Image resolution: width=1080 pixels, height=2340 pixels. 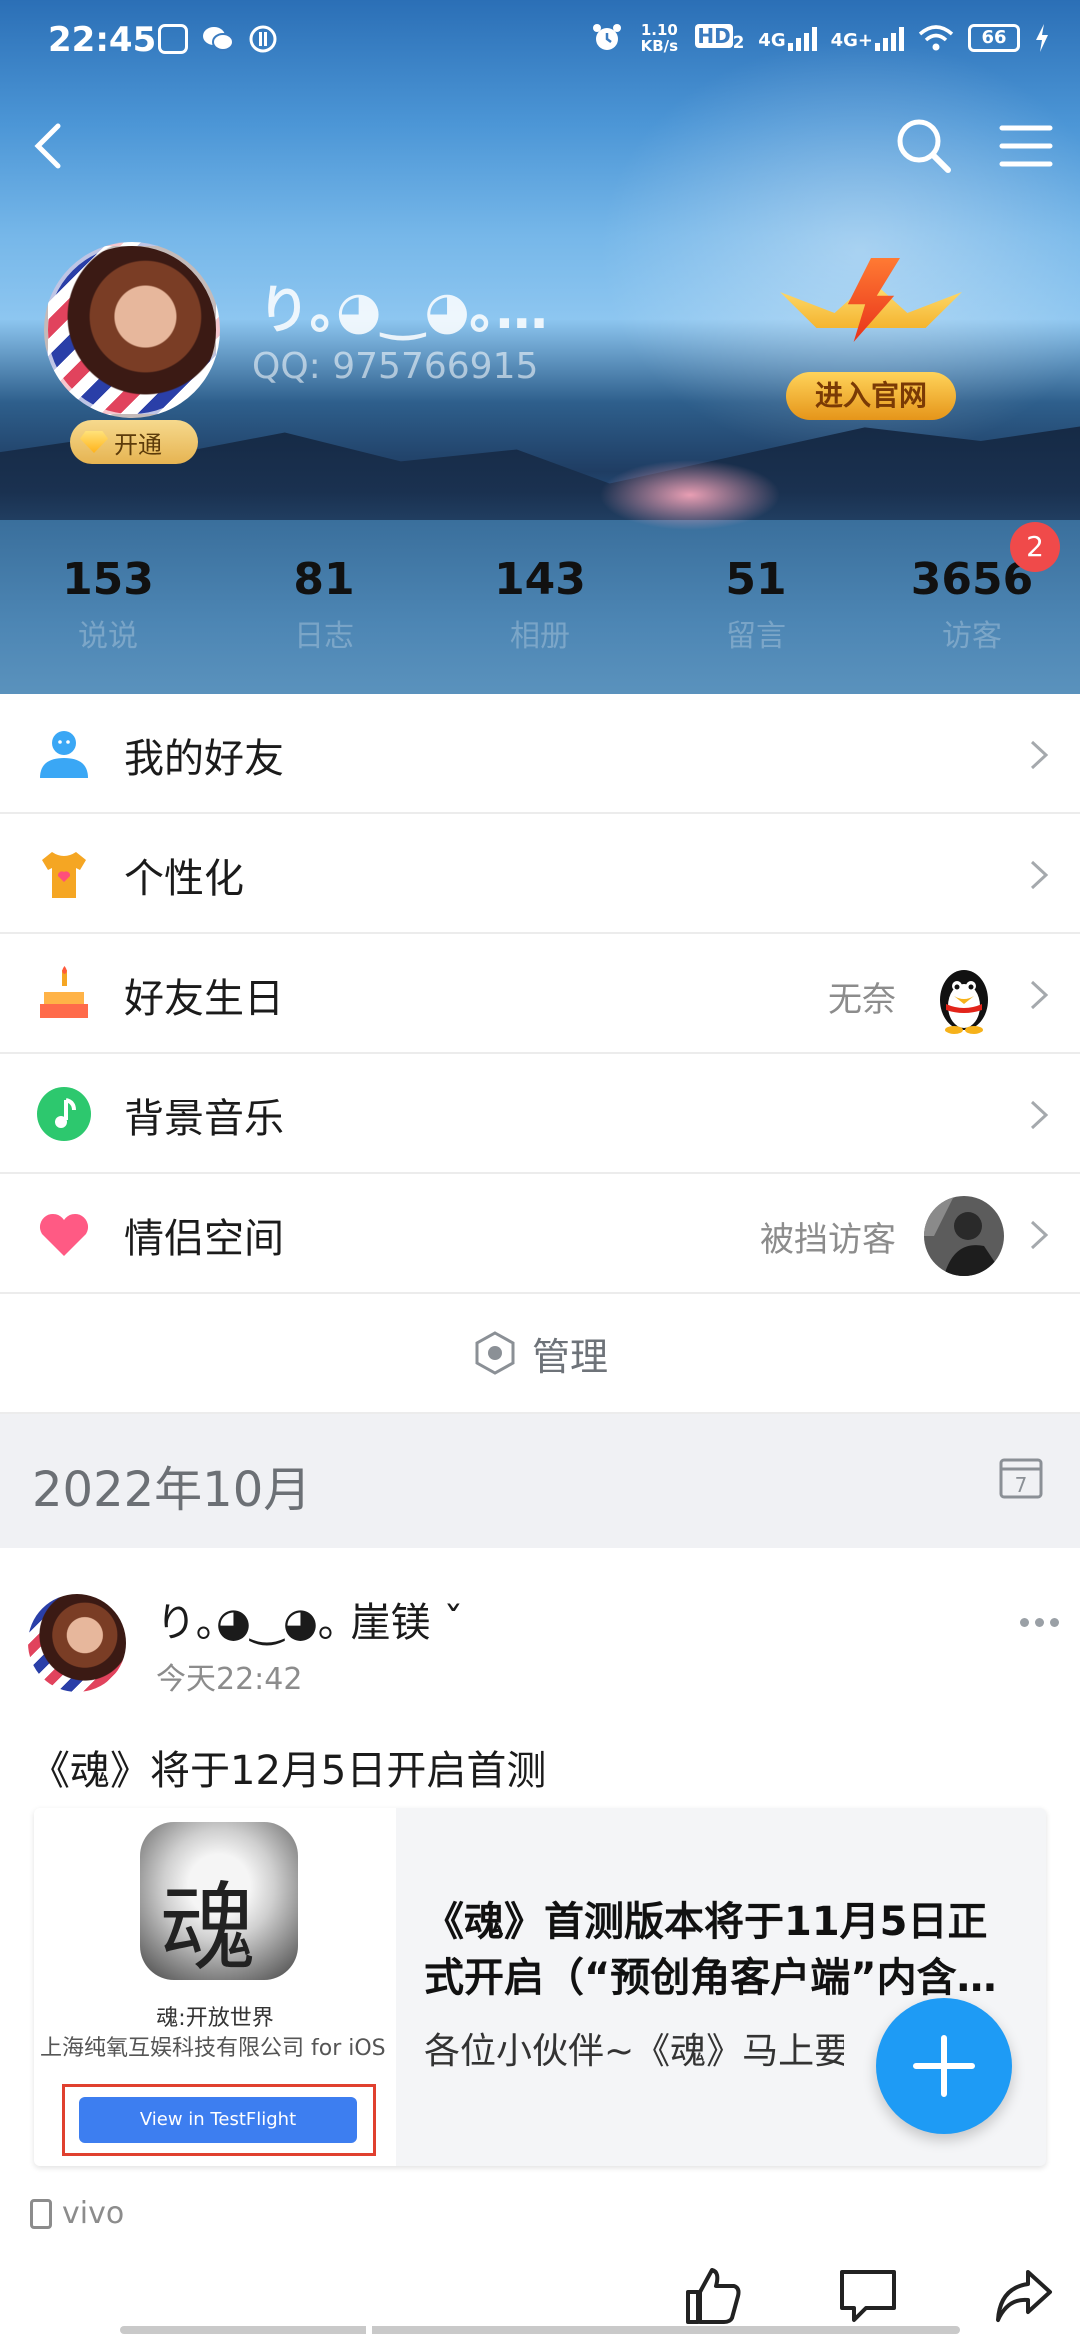 I want to click on stat-value: 51, so click(x=756, y=579).